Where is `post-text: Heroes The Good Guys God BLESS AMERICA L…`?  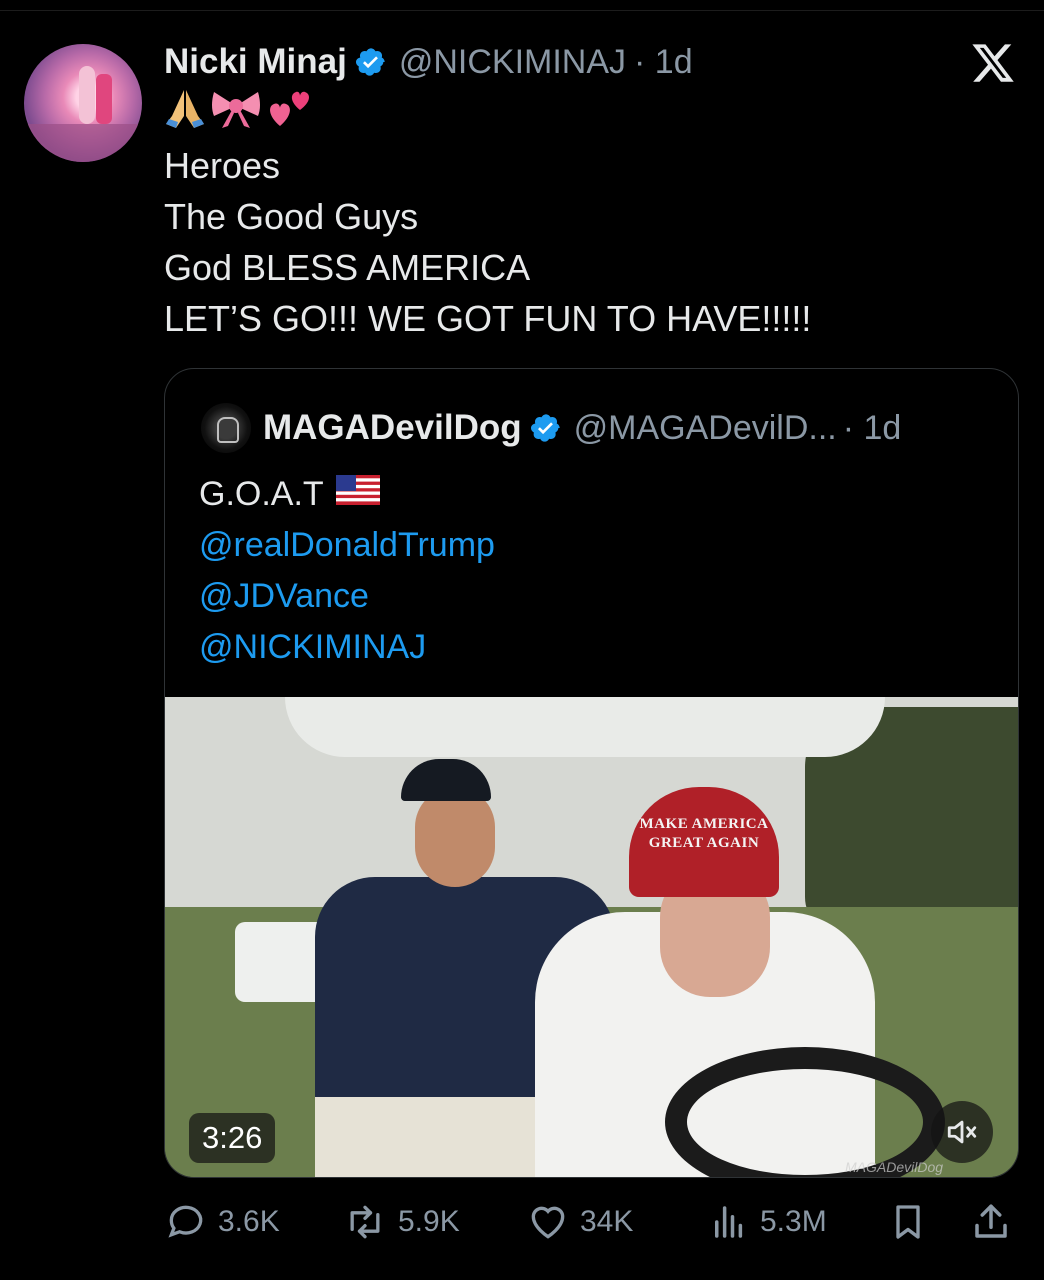 post-text: Heroes The Good Guys God BLESS AMERICA L… is located at coordinates (487, 242).